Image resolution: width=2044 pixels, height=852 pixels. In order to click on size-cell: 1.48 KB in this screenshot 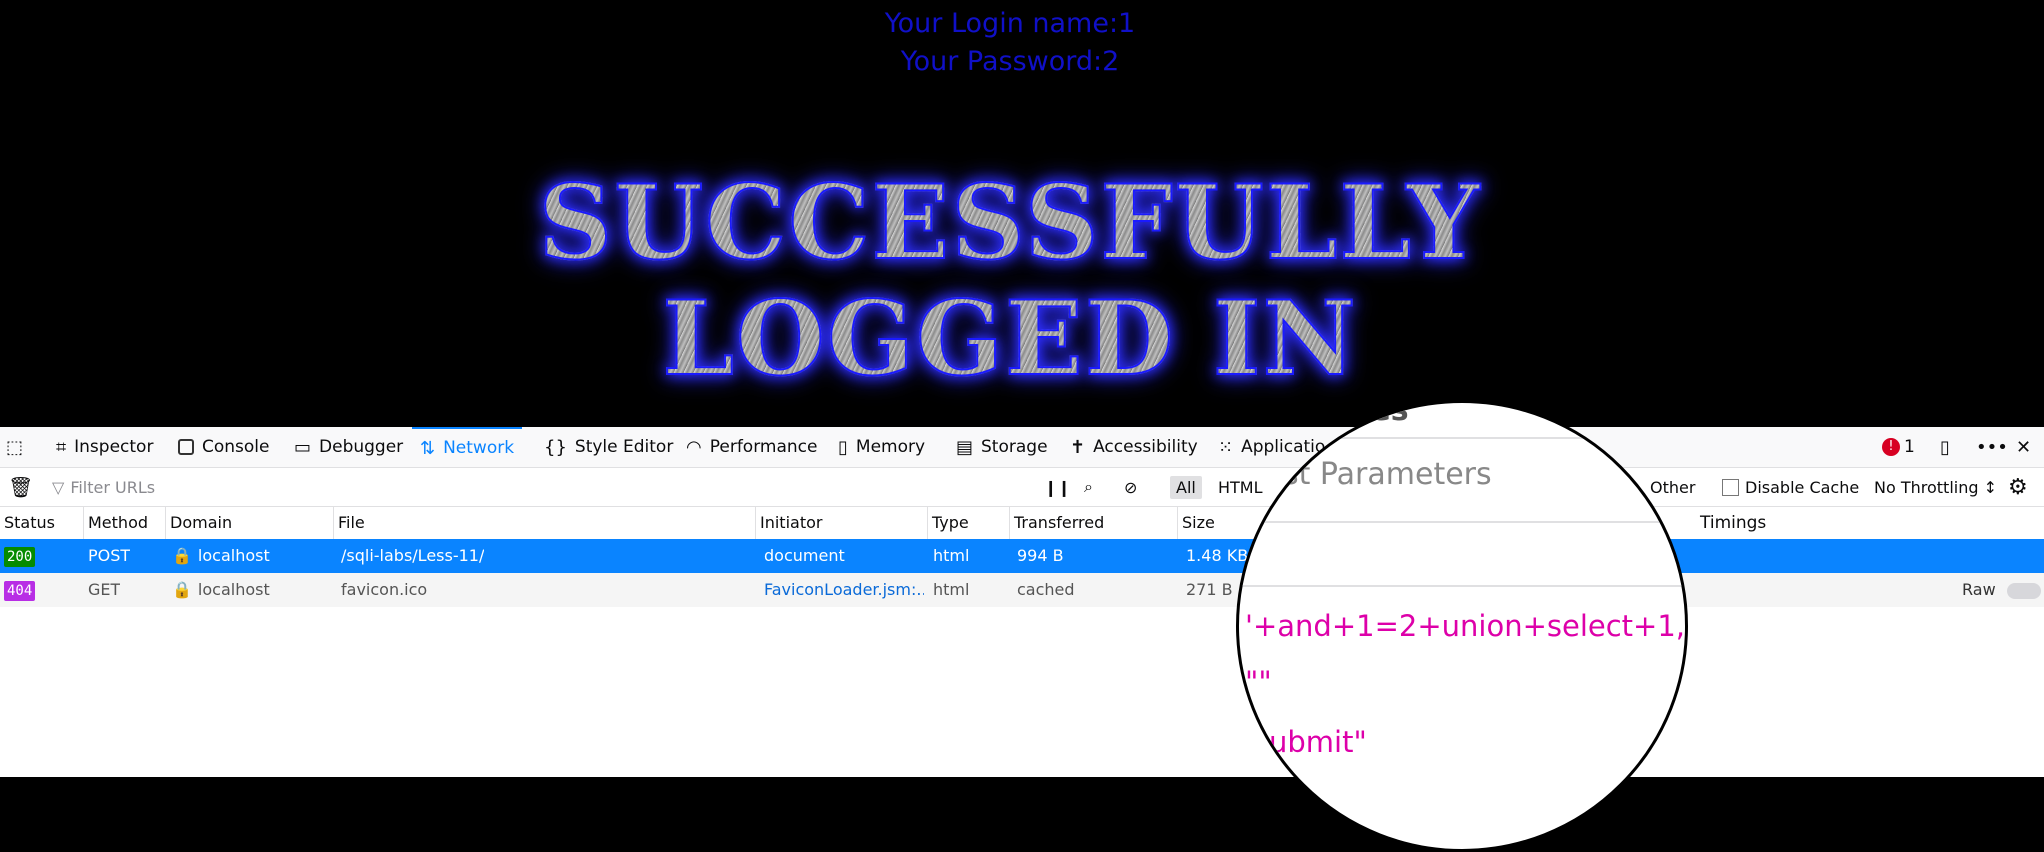, I will do `click(1217, 555)`.